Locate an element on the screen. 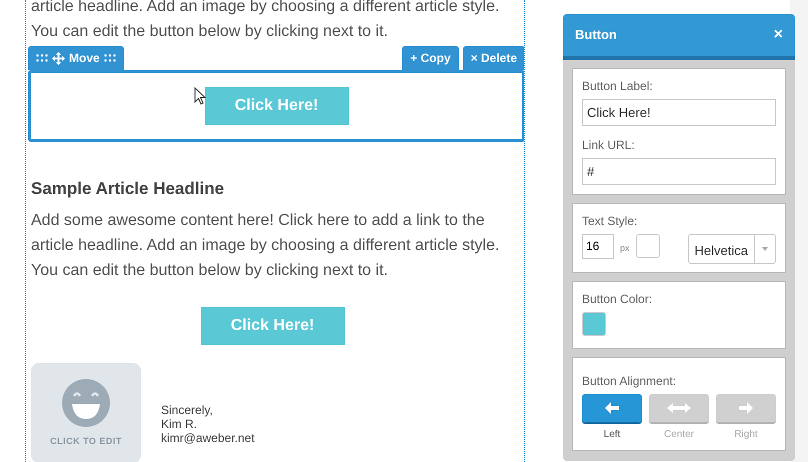 This screenshot has width=808, height=462. link-url-field: # is located at coordinates (679, 171).